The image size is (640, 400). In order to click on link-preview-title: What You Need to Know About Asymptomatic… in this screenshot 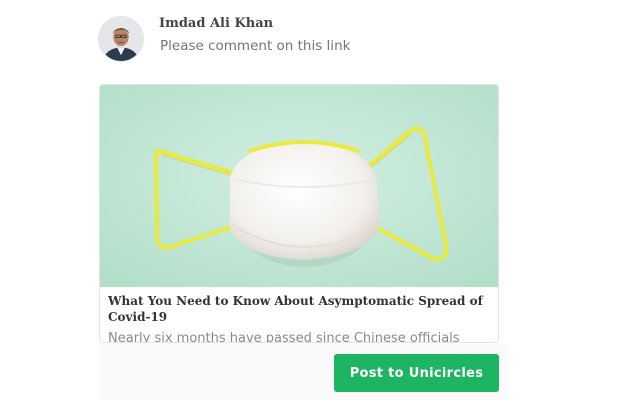, I will do `click(302, 309)`.